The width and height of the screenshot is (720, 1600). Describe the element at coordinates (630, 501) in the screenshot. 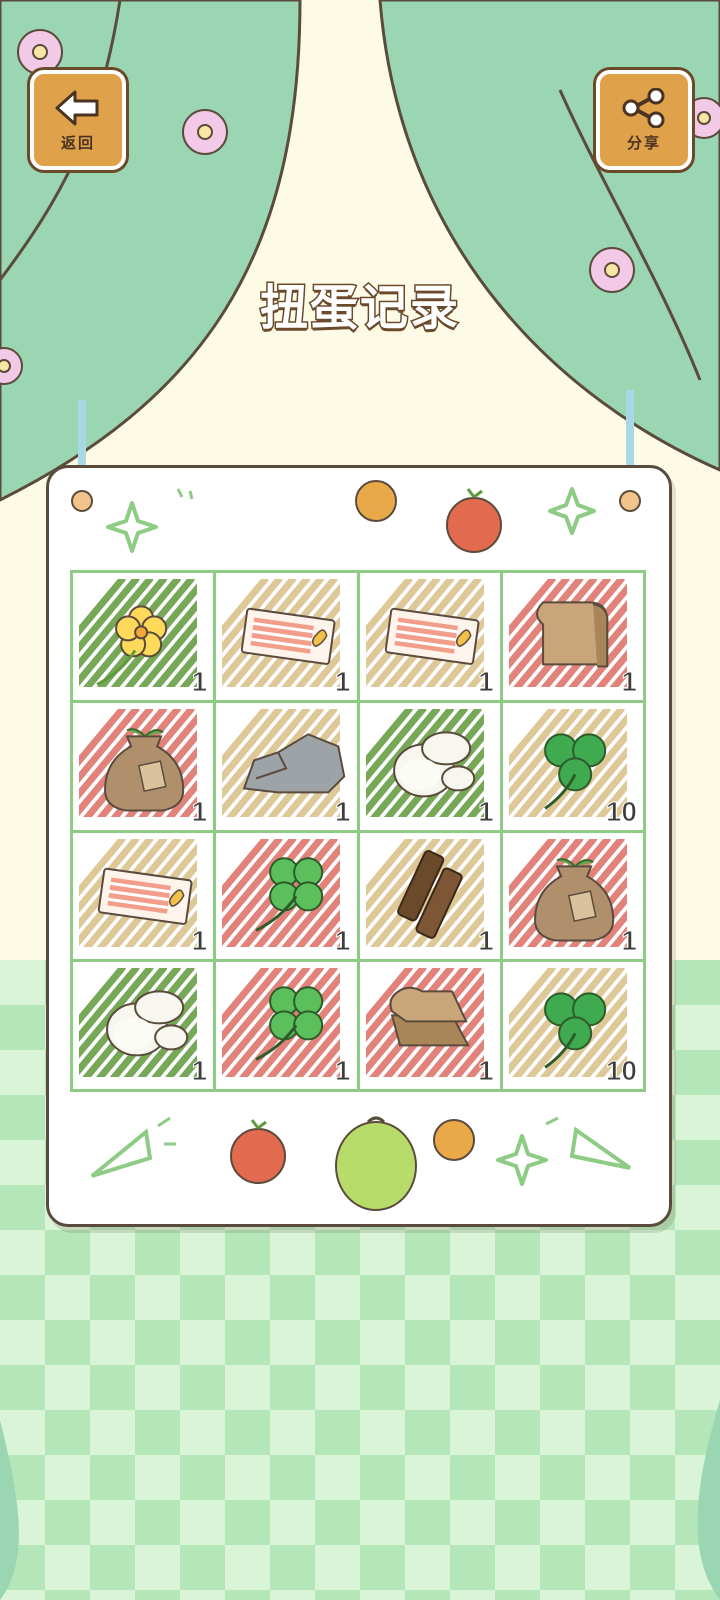

I see `pin-right-icon` at that location.